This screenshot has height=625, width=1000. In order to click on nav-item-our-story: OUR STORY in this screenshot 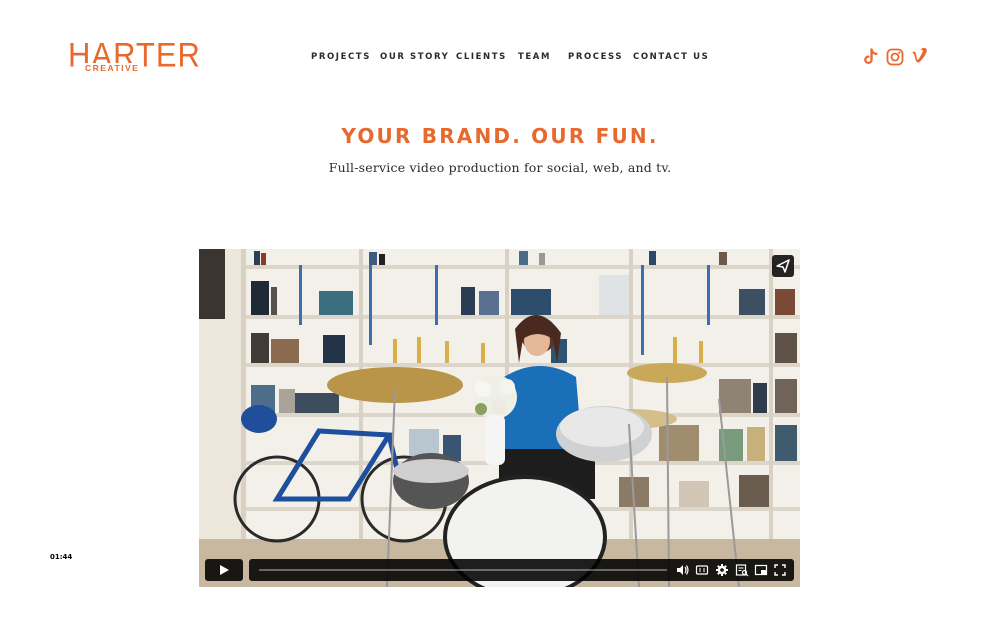, I will do `click(414, 57)`.